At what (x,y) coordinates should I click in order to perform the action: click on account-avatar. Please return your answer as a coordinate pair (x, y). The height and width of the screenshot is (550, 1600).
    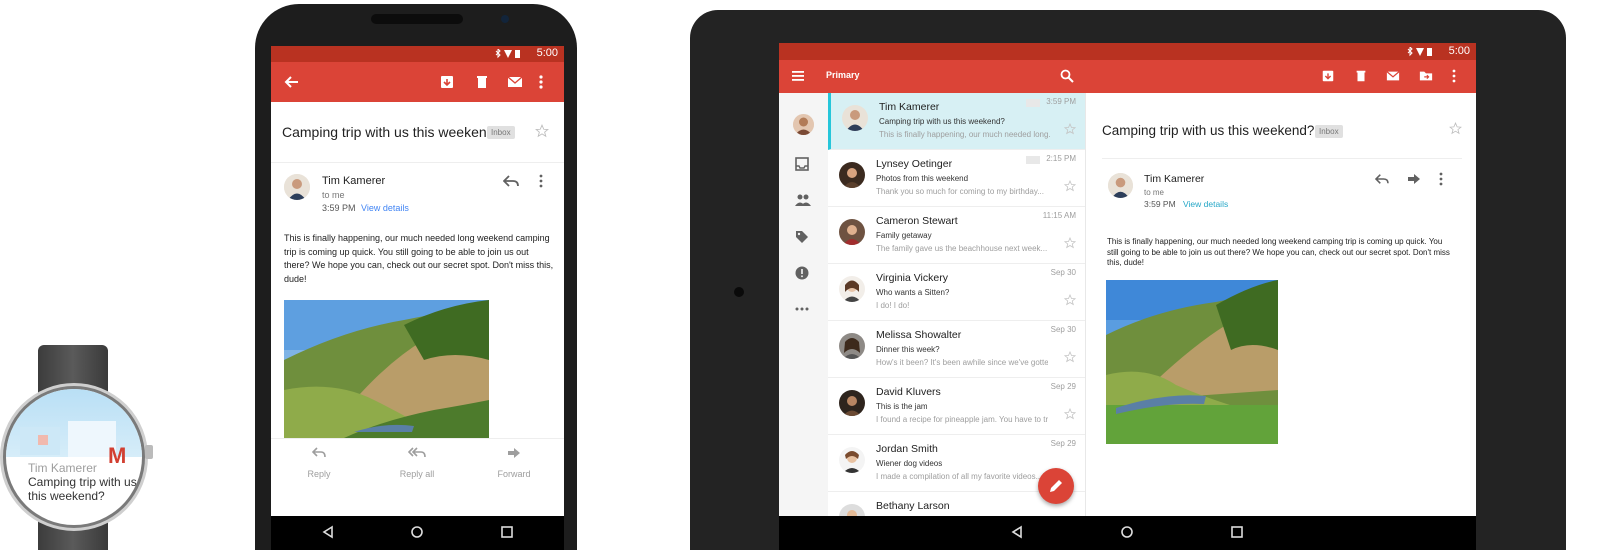
    Looking at the image, I should click on (803, 124).